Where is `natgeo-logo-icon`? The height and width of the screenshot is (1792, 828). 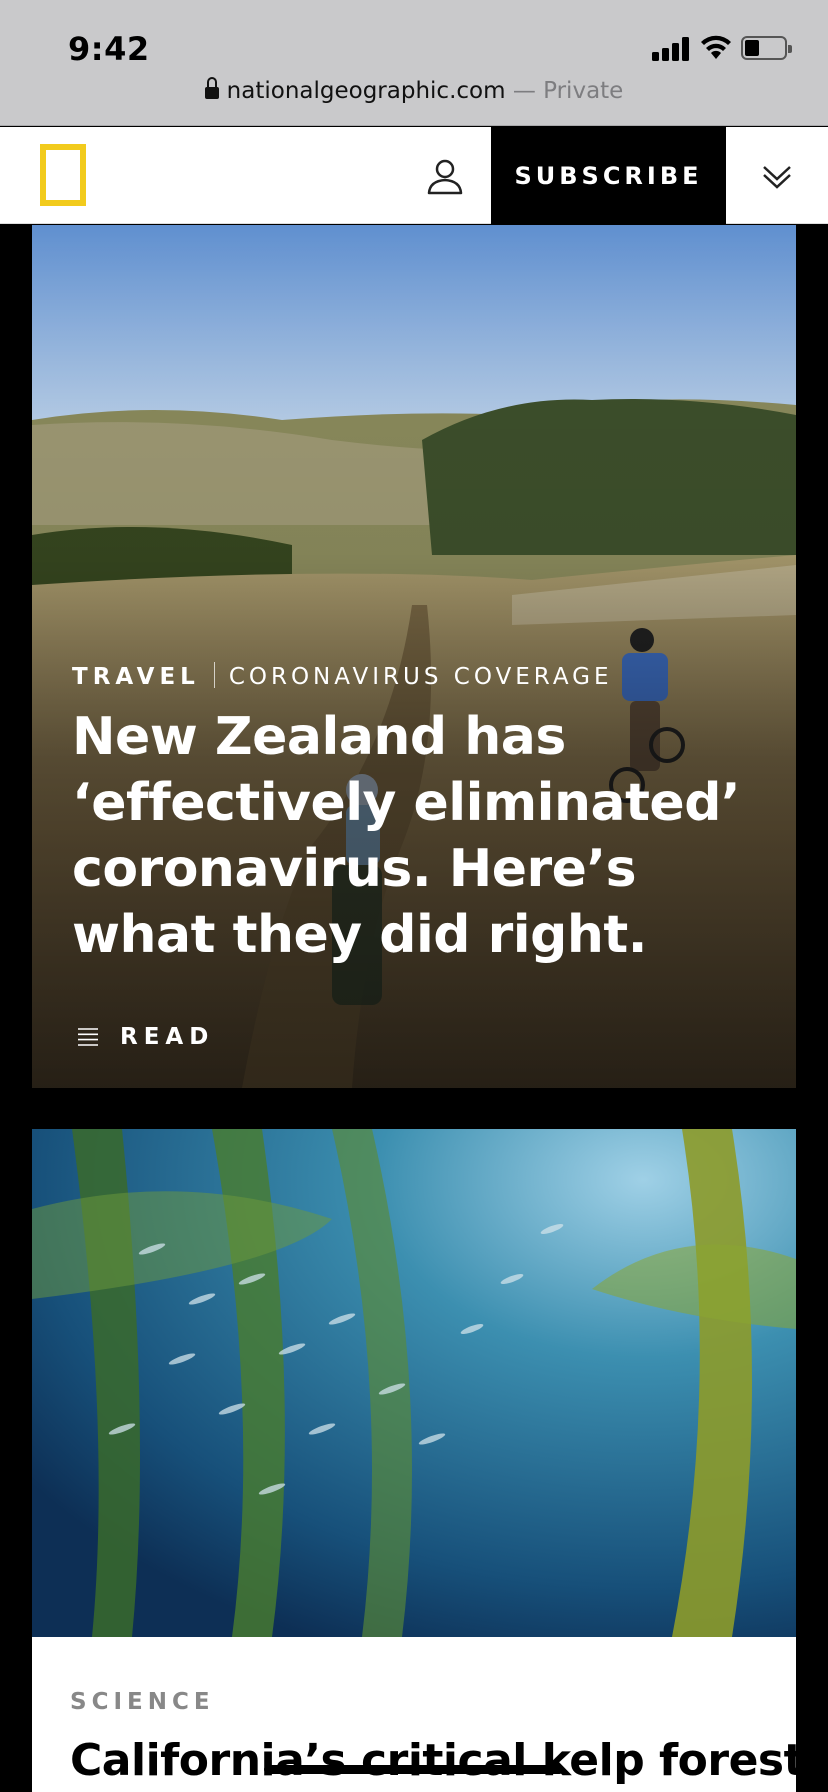
natgeo-logo-icon is located at coordinates (63, 175).